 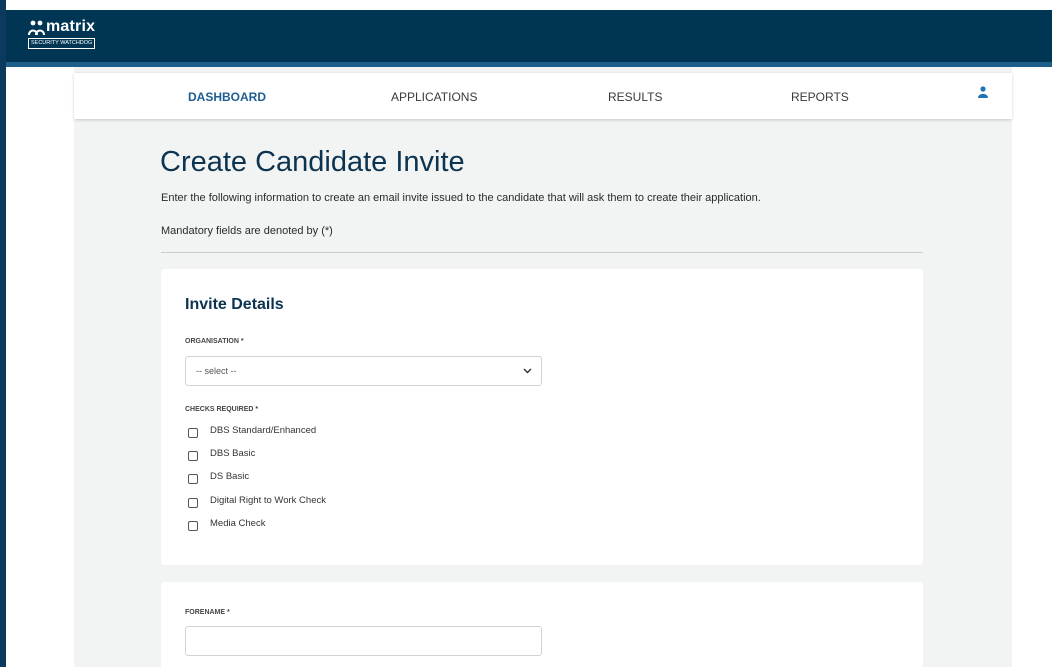 I want to click on brand-logo: matrix SECURITY WATCHDOG, so click(x=71, y=35).